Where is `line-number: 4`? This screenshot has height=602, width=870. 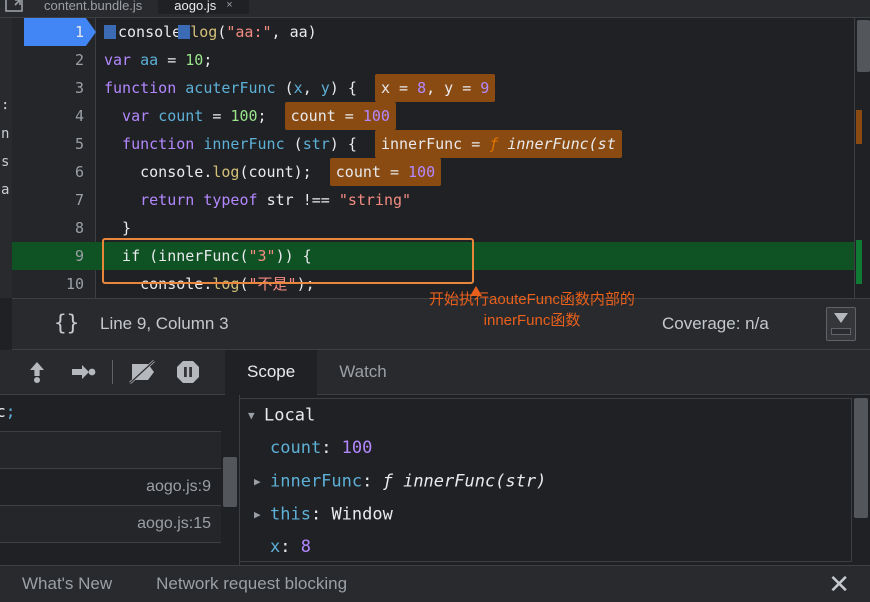
line-number: 4 is located at coordinates (48, 116).